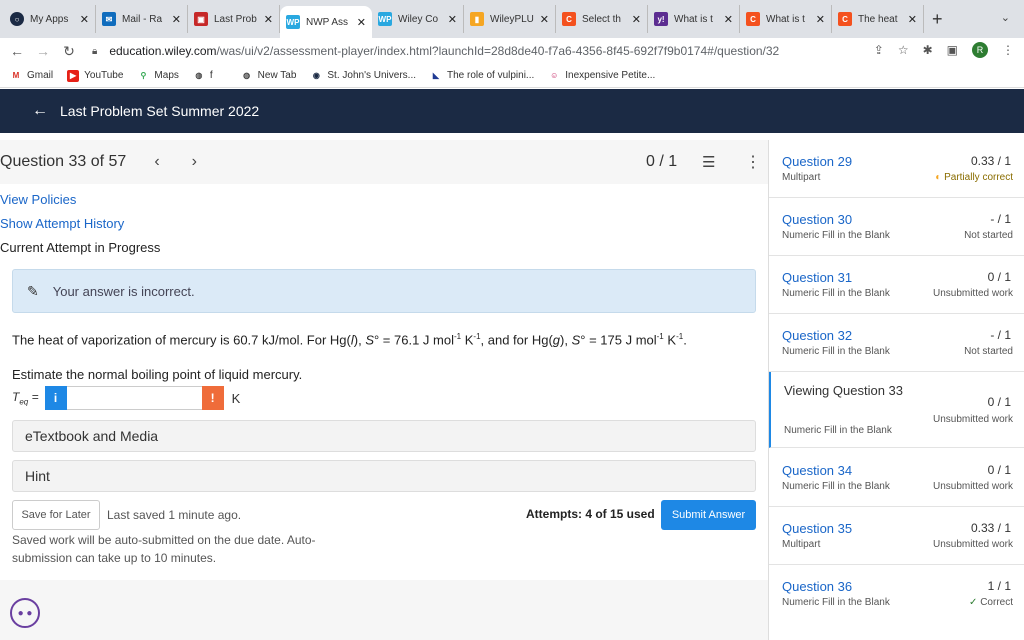  I want to click on chevron-down-icon: ⌄, so click(1005, 17).